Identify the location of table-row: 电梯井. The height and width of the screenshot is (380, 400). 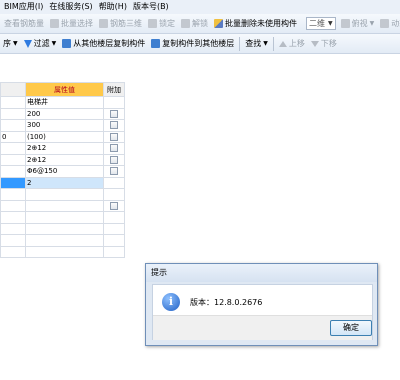
(62, 102).